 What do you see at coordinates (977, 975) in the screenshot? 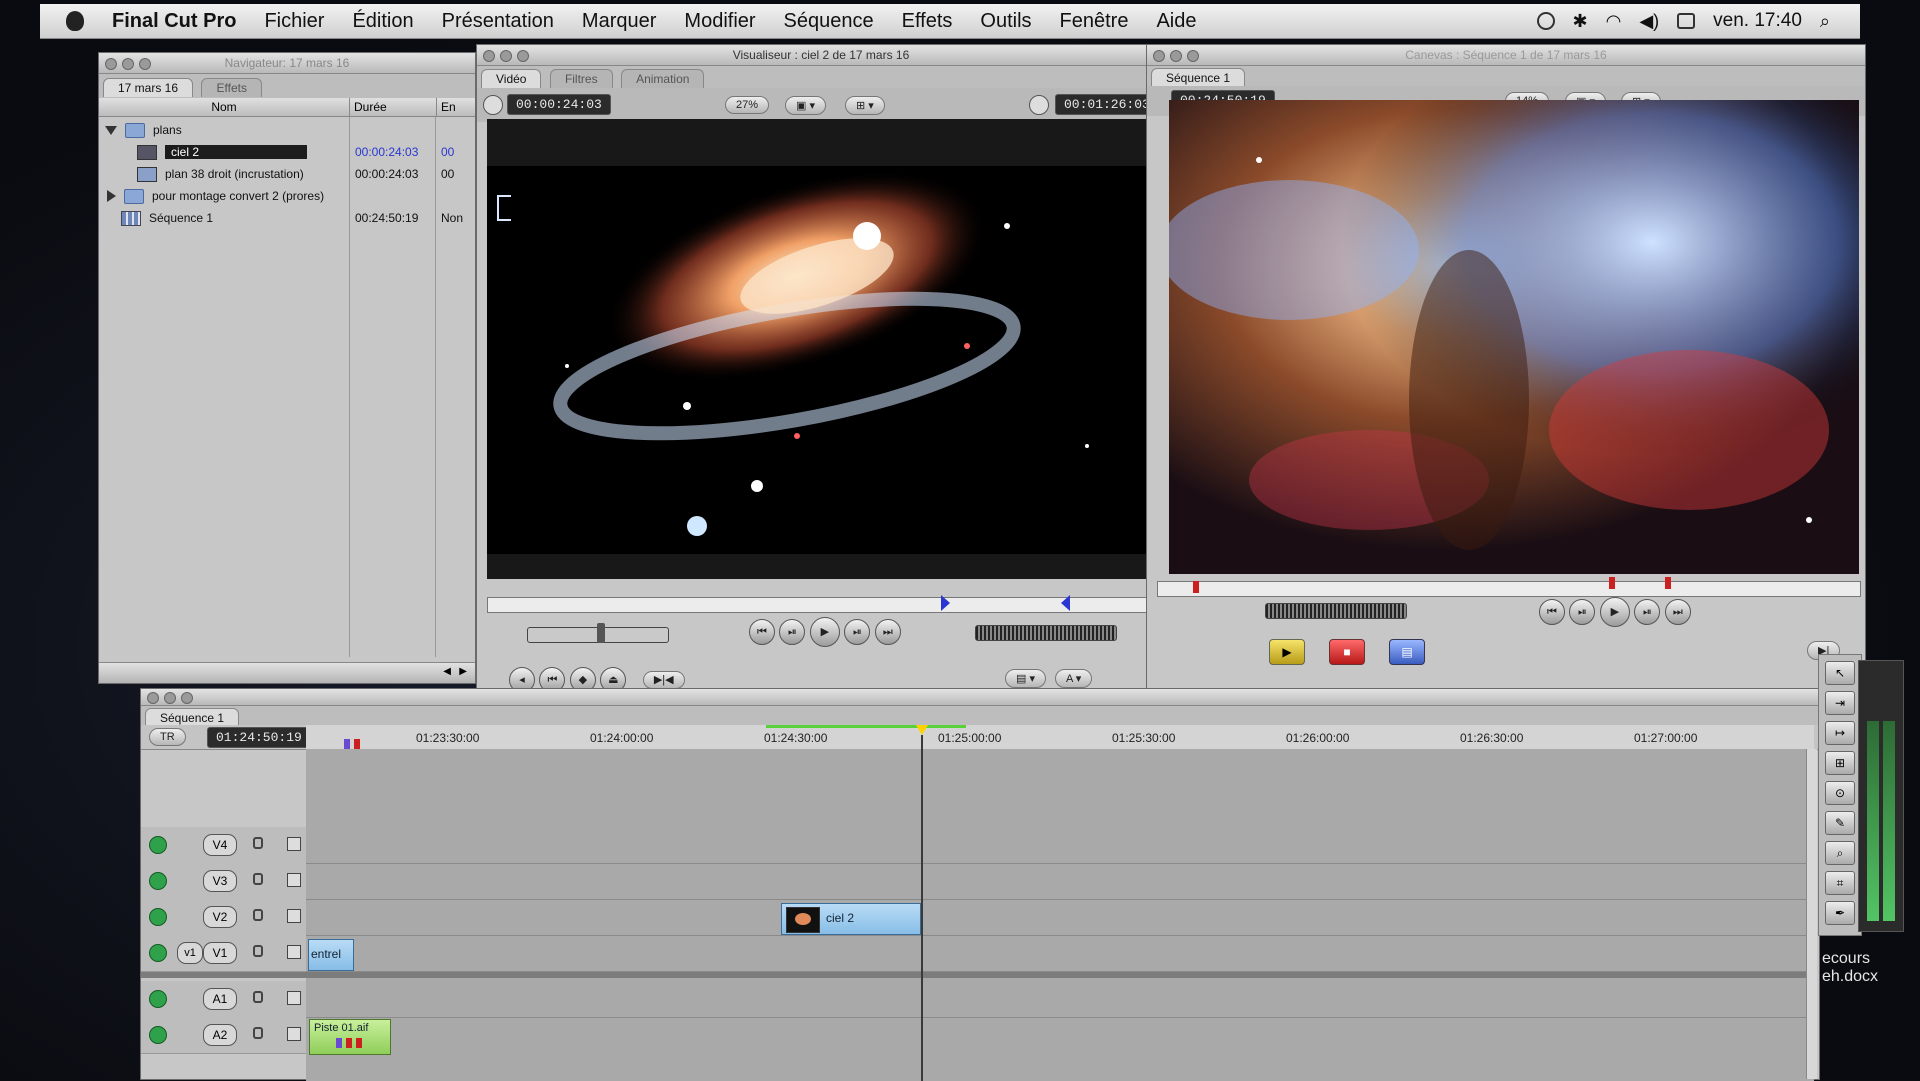
I see `video-audio-divider` at bounding box center [977, 975].